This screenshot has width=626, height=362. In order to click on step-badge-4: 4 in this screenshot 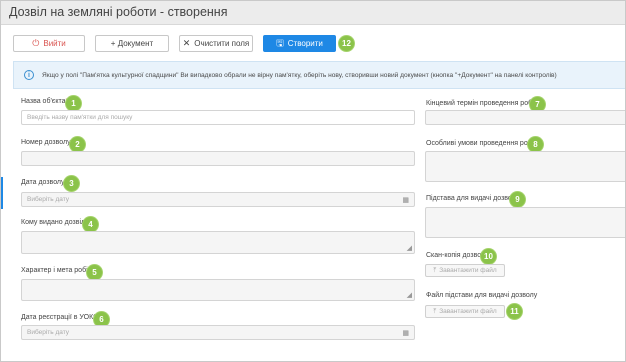, I will do `click(90, 224)`.